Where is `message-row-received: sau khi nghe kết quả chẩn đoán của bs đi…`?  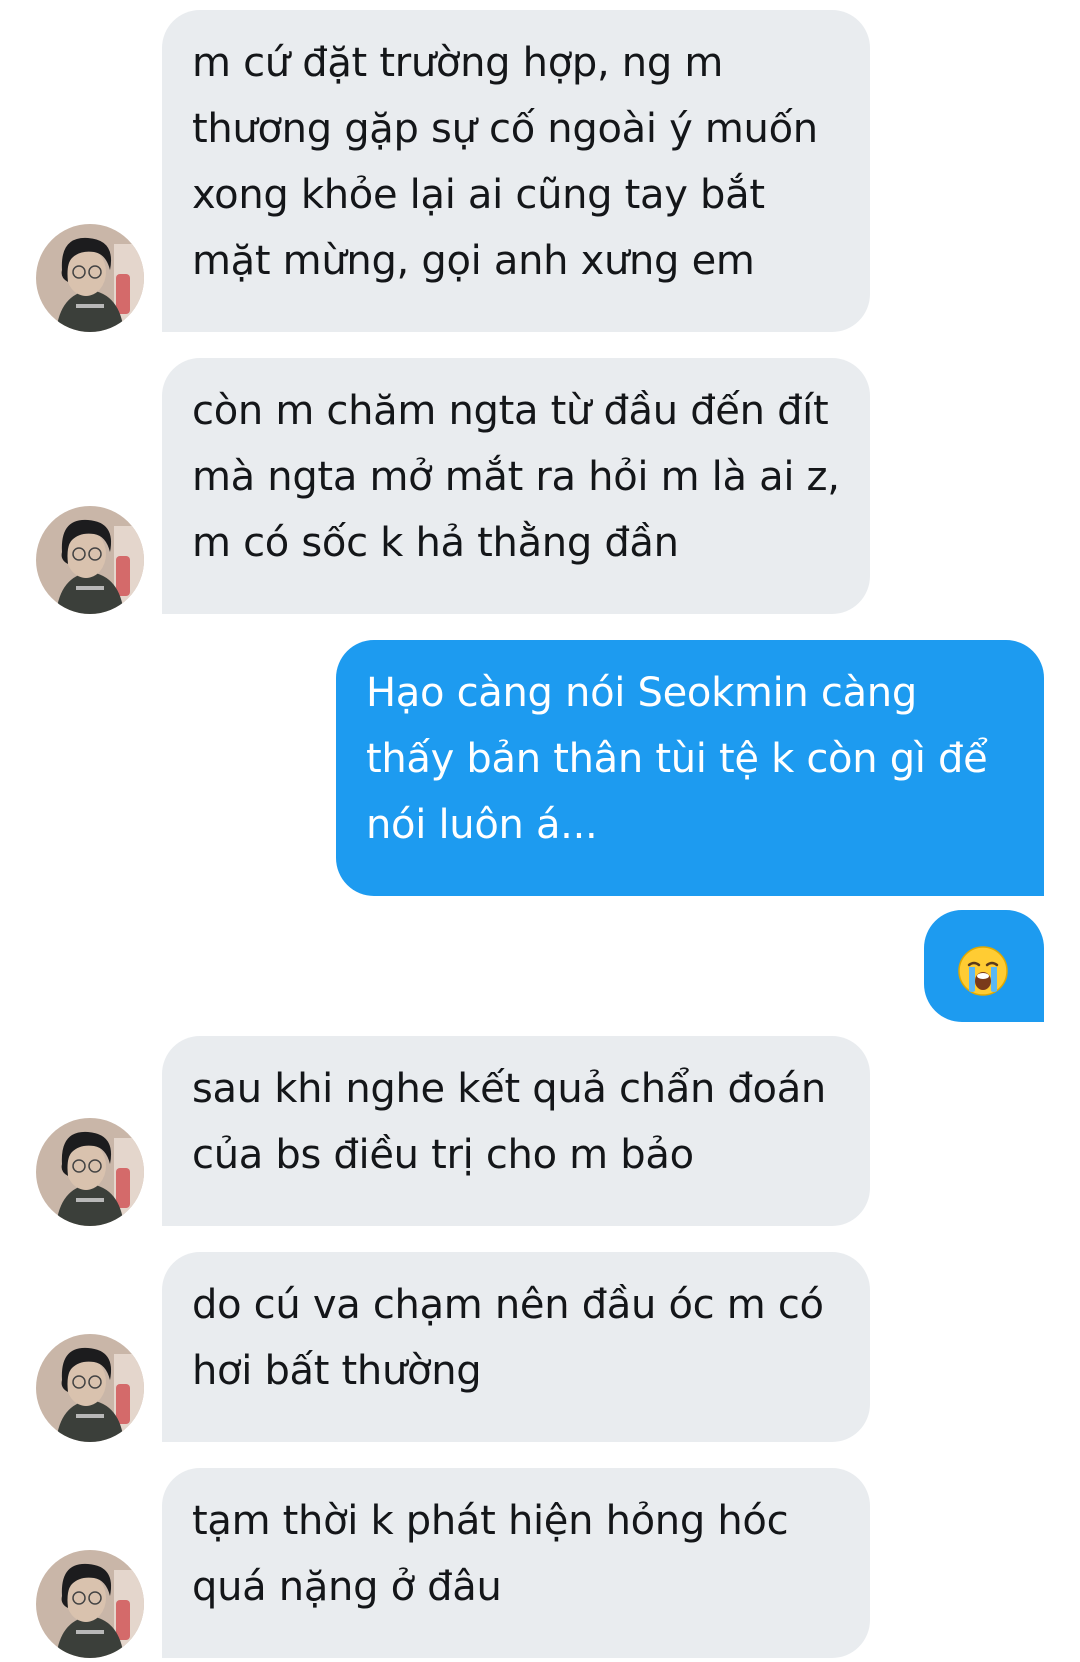 message-row-received: sau khi nghe kết quả chẩn đoán của bs đi… is located at coordinates (540, 1131).